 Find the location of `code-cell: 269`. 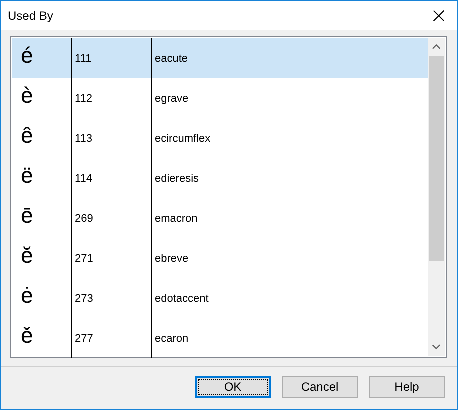

code-cell: 269 is located at coordinates (84, 219).